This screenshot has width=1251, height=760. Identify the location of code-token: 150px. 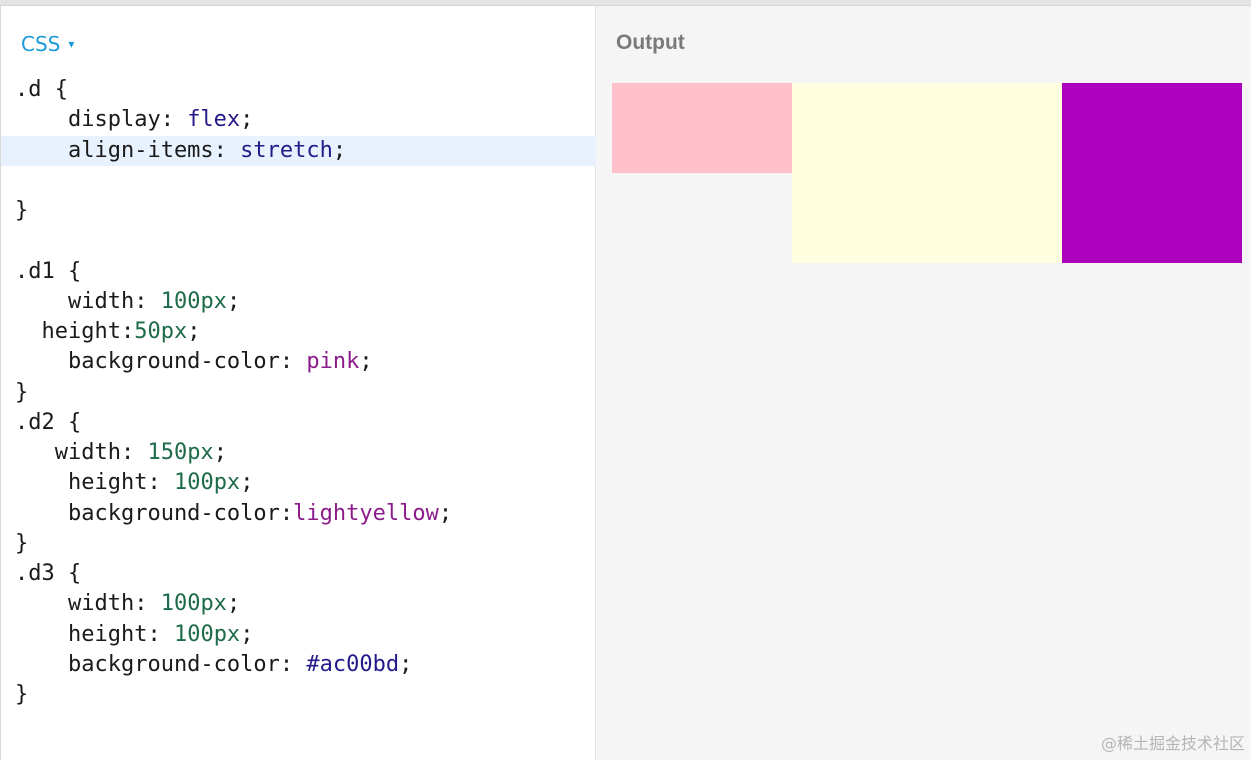
(180, 452).